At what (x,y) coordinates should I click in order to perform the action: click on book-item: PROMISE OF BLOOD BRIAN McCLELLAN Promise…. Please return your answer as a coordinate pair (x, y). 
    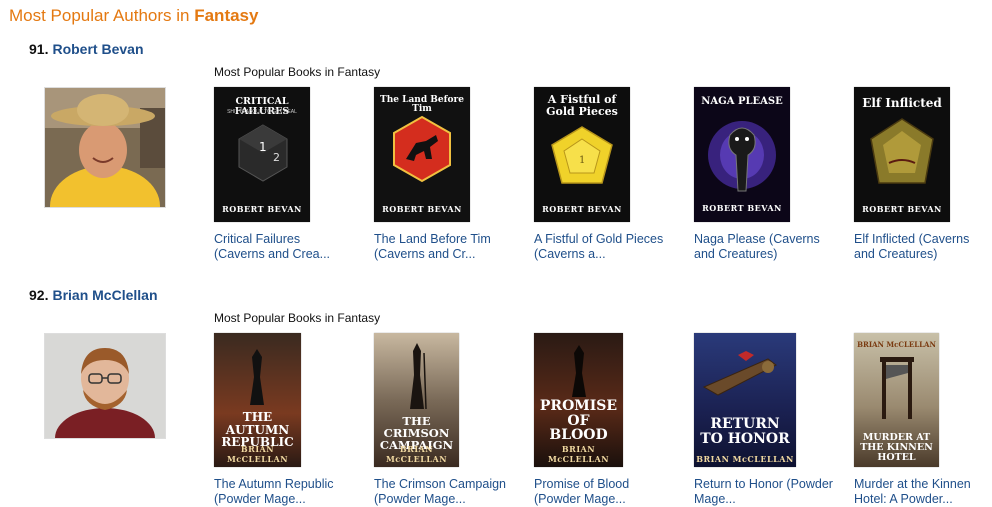
    Looking at the image, I should click on (604, 420).